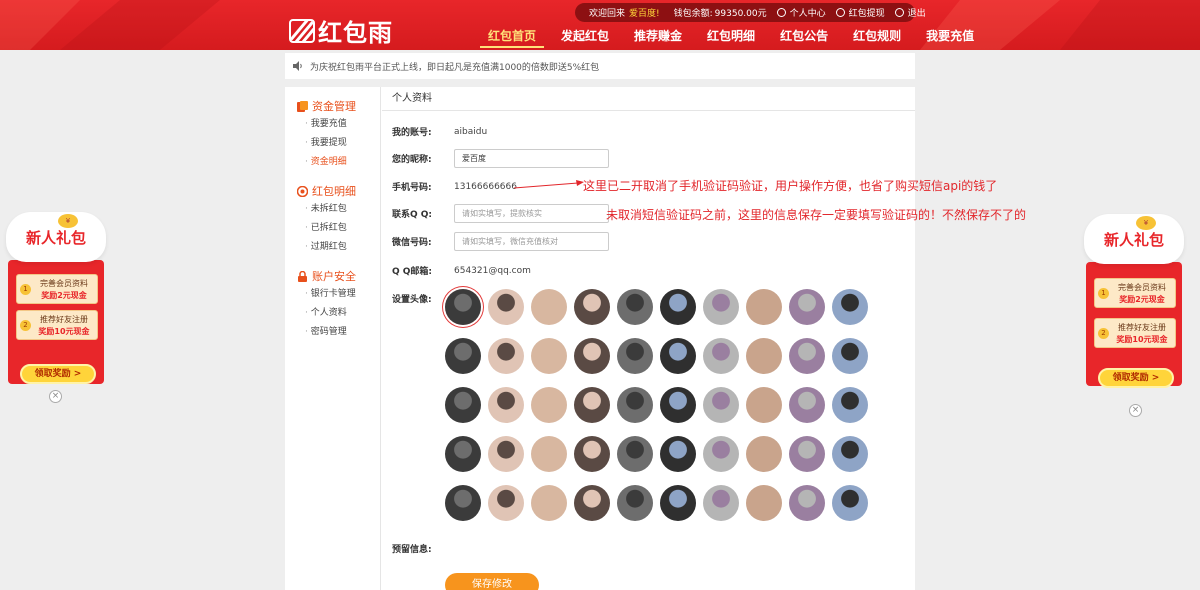 This screenshot has width=1200, height=590. I want to click on logo: 红包雨, so click(341, 30).